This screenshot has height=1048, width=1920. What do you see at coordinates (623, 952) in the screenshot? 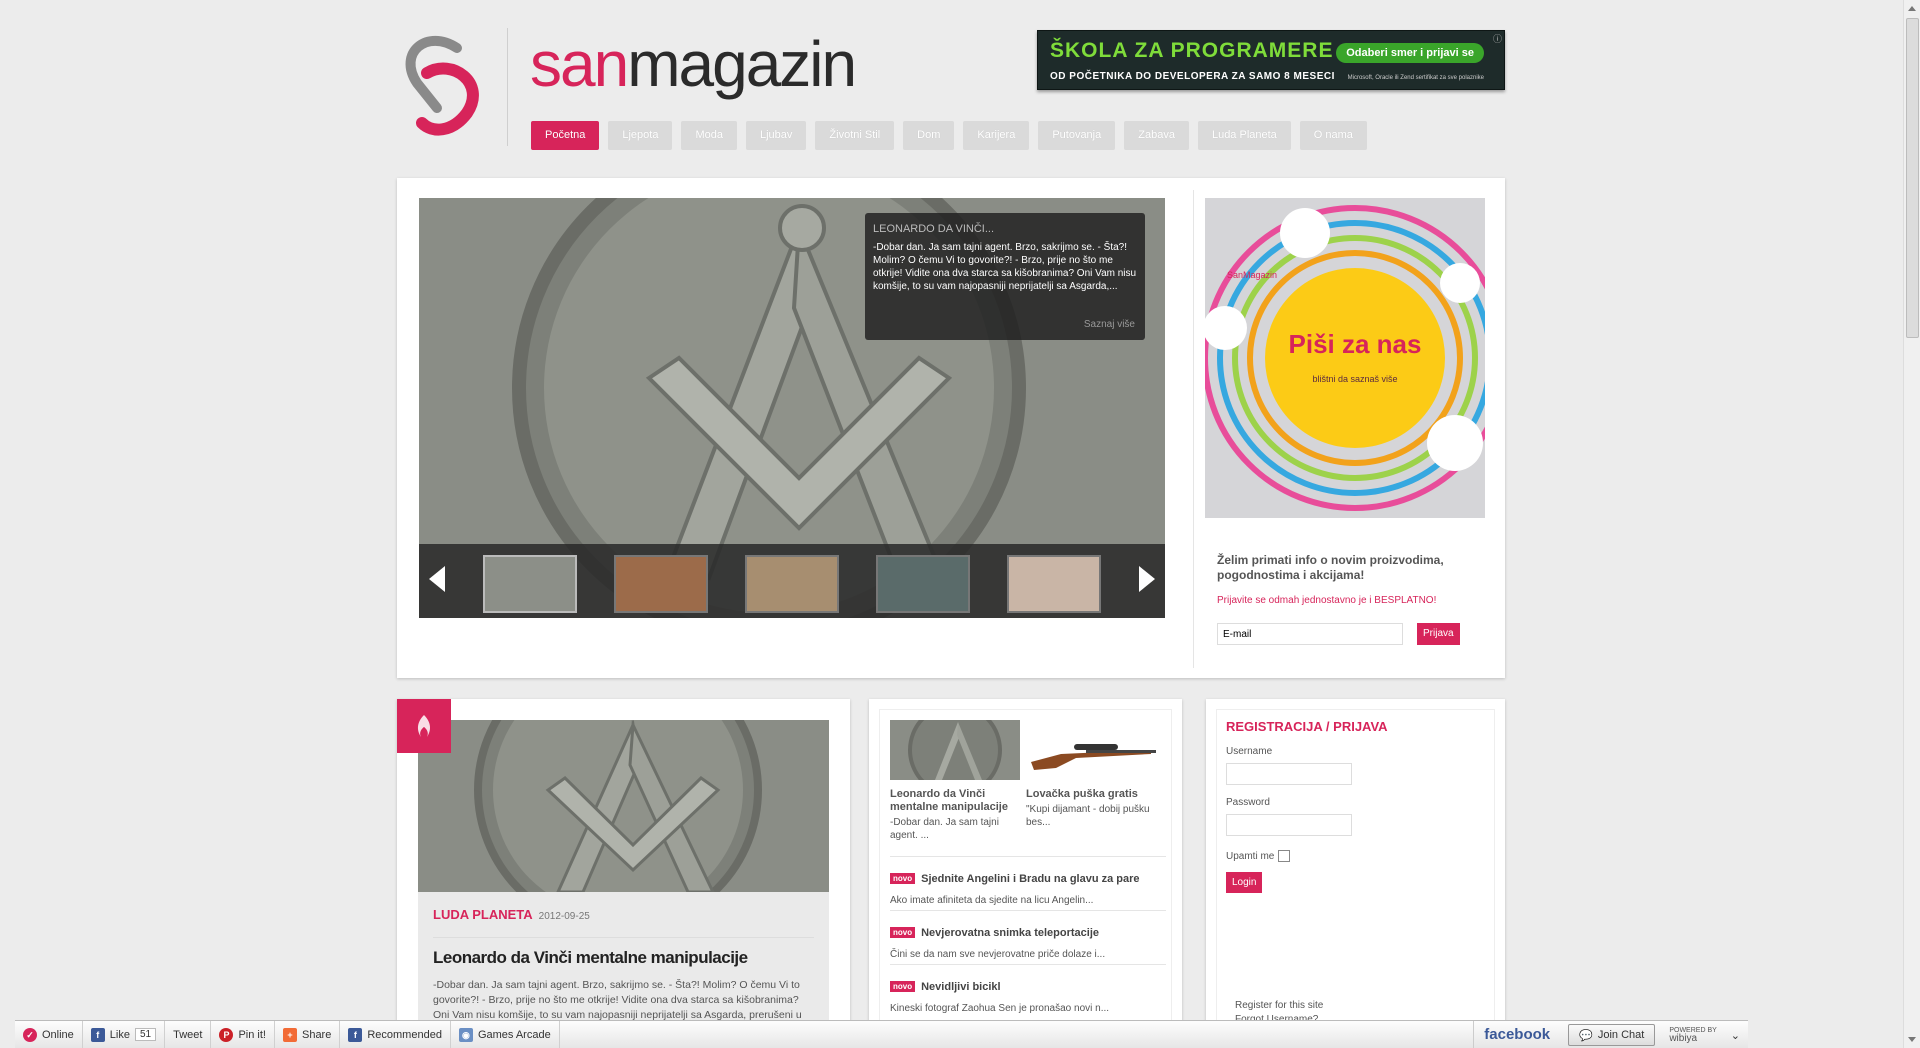
I see `featured-title: Leonardo da Vinči mentalne manipulacije` at bounding box center [623, 952].